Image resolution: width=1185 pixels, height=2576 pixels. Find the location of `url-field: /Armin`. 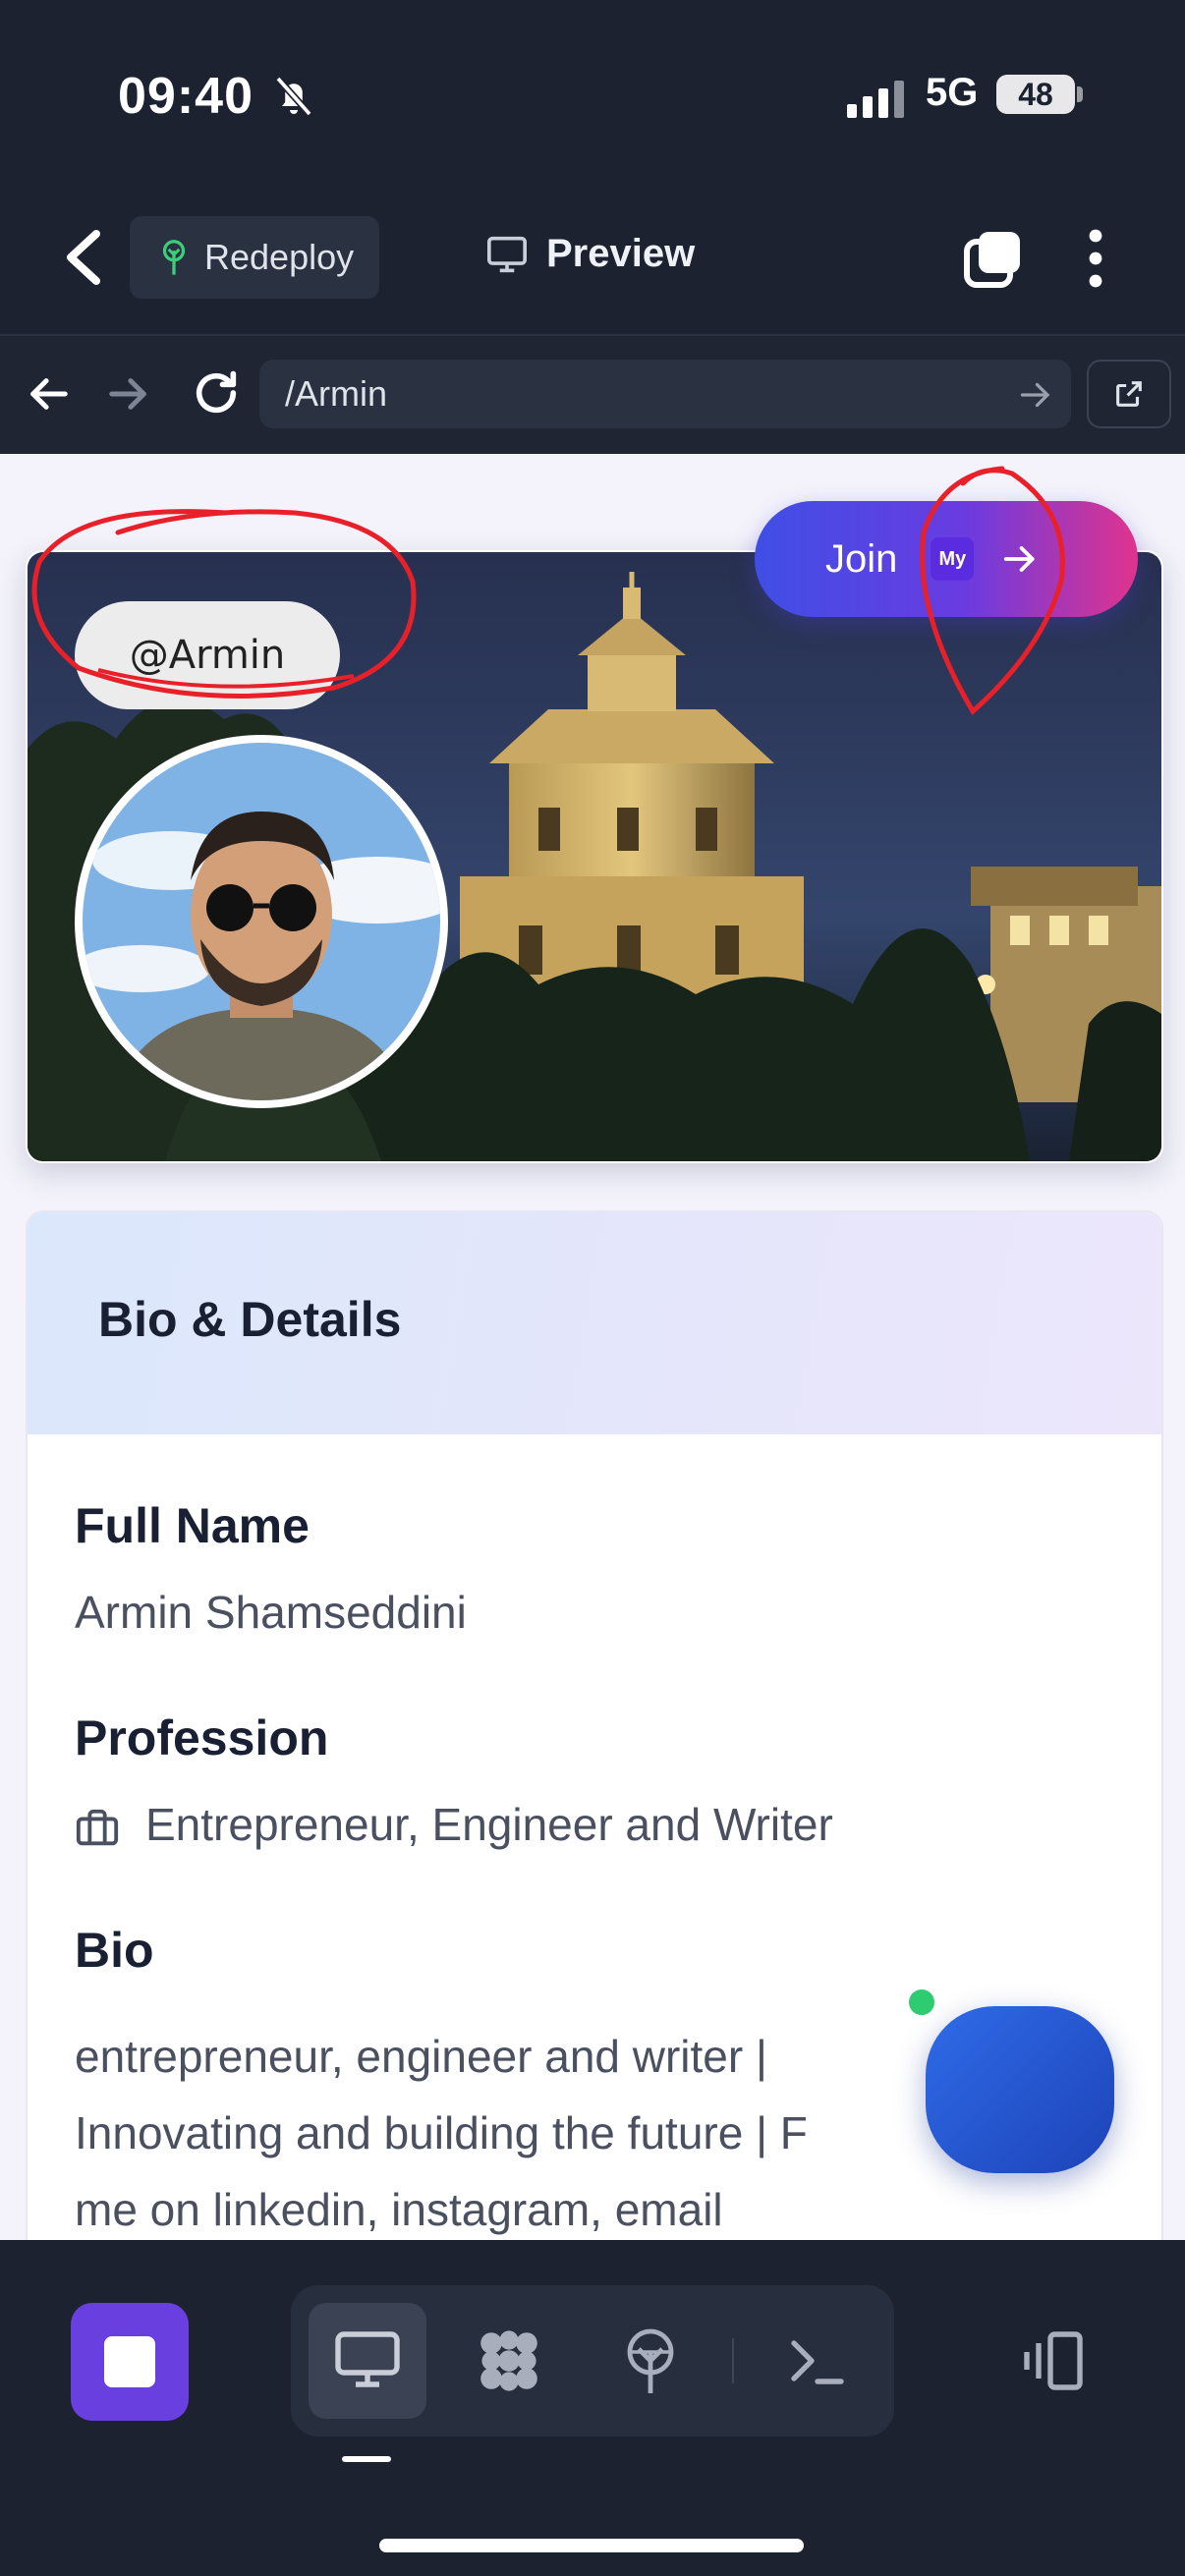

url-field: /Armin is located at coordinates (665, 394).